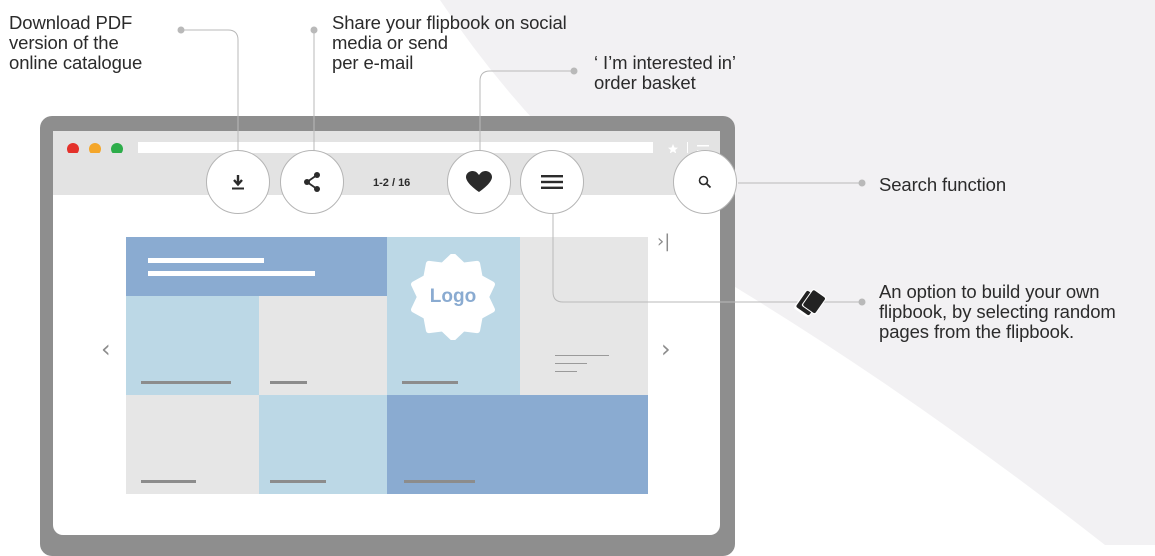 Image resolution: width=1155 pixels, height=556 pixels. I want to click on chevron-left-icon: ‹, so click(106, 349).